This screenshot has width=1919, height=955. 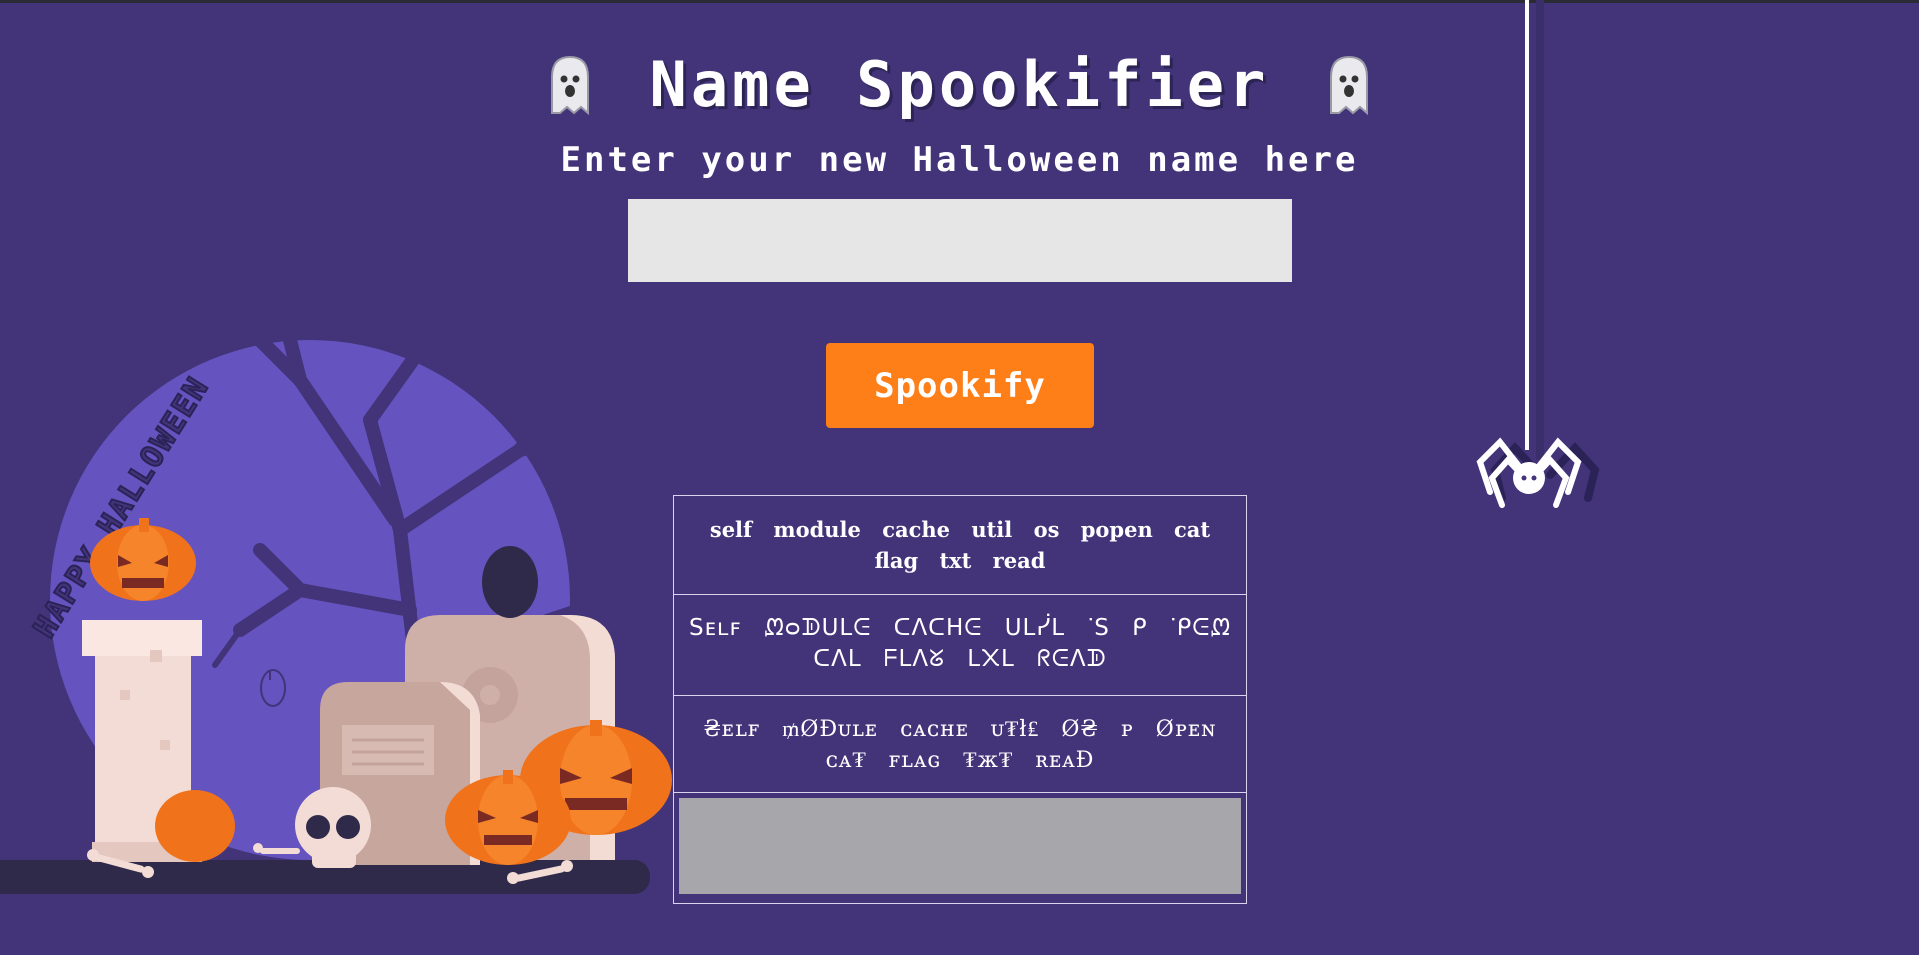 I want to click on result-blank-box, so click(x=960, y=846).